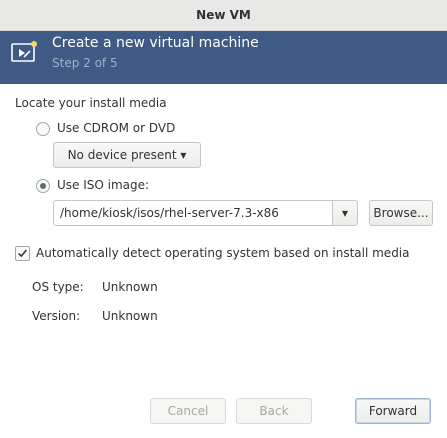 This screenshot has height=438, width=447. What do you see at coordinates (103, 185) in the screenshot?
I see `iso-radio-label: Use ISO image:` at bounding box center [103, 185].